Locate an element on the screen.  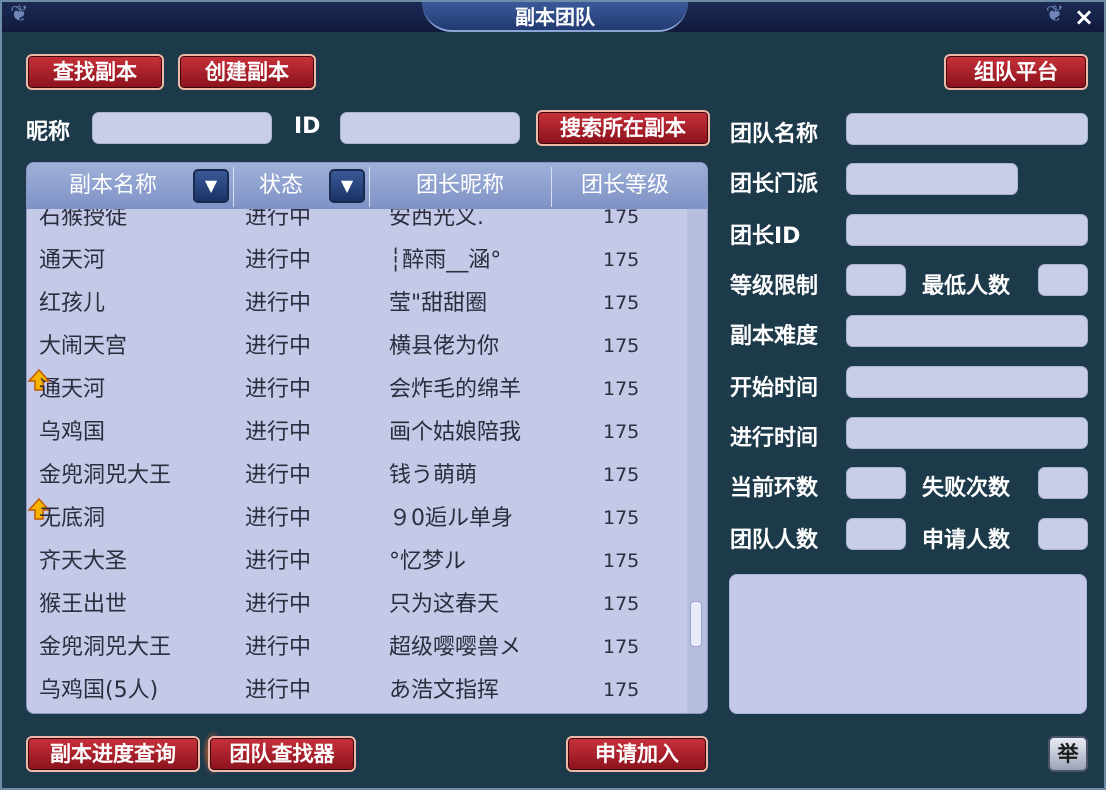
row-instance-name: 乌鸡国(5人) is located at coordinates (99, 690).